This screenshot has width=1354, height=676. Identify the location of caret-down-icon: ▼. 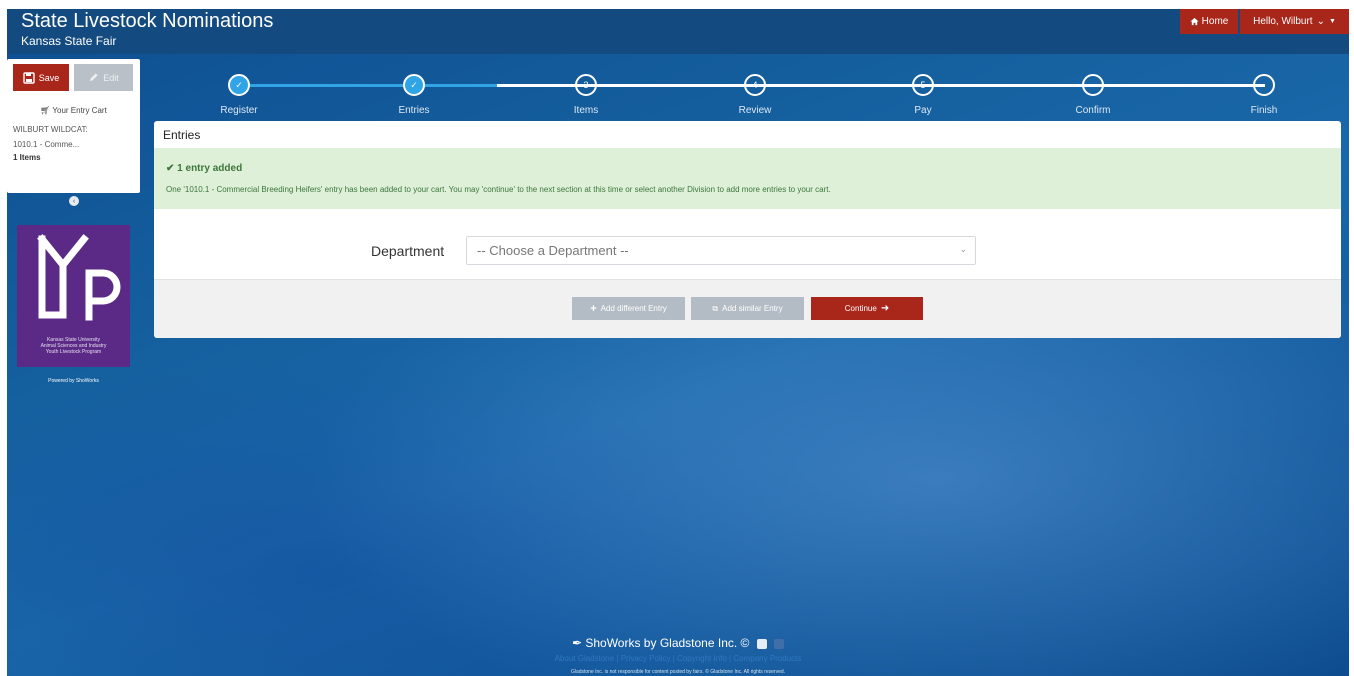
(1332, 21).